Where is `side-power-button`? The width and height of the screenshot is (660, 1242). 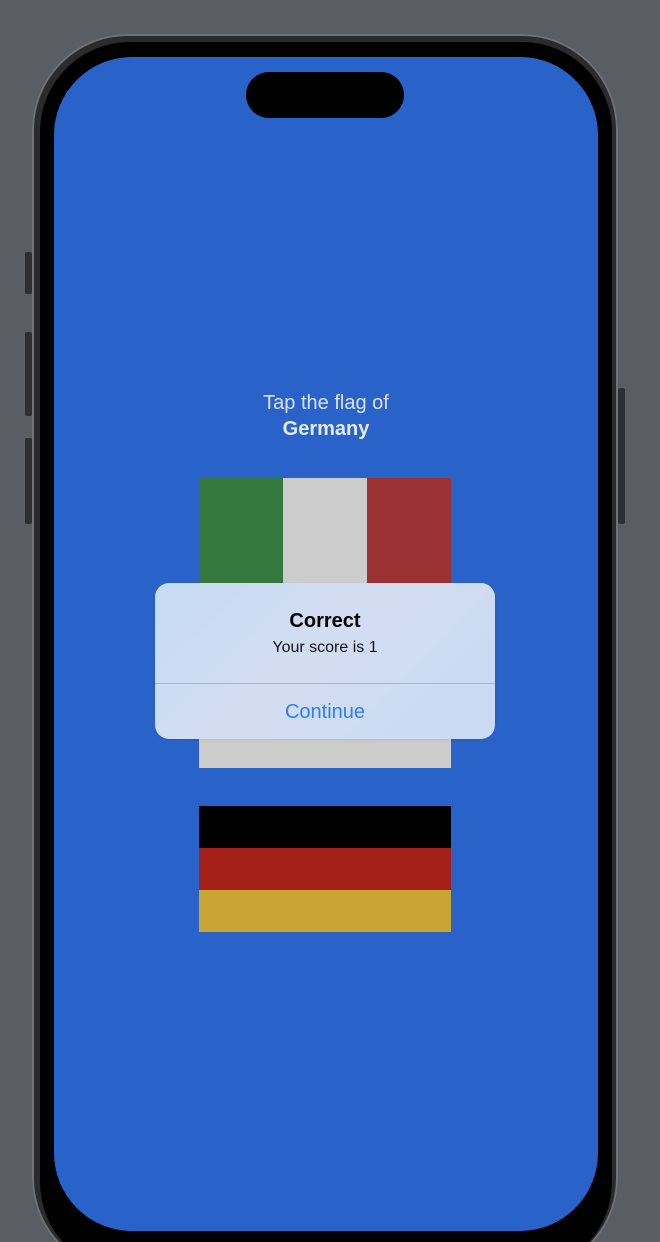 side-power-button is located at coordinates (621, 456).